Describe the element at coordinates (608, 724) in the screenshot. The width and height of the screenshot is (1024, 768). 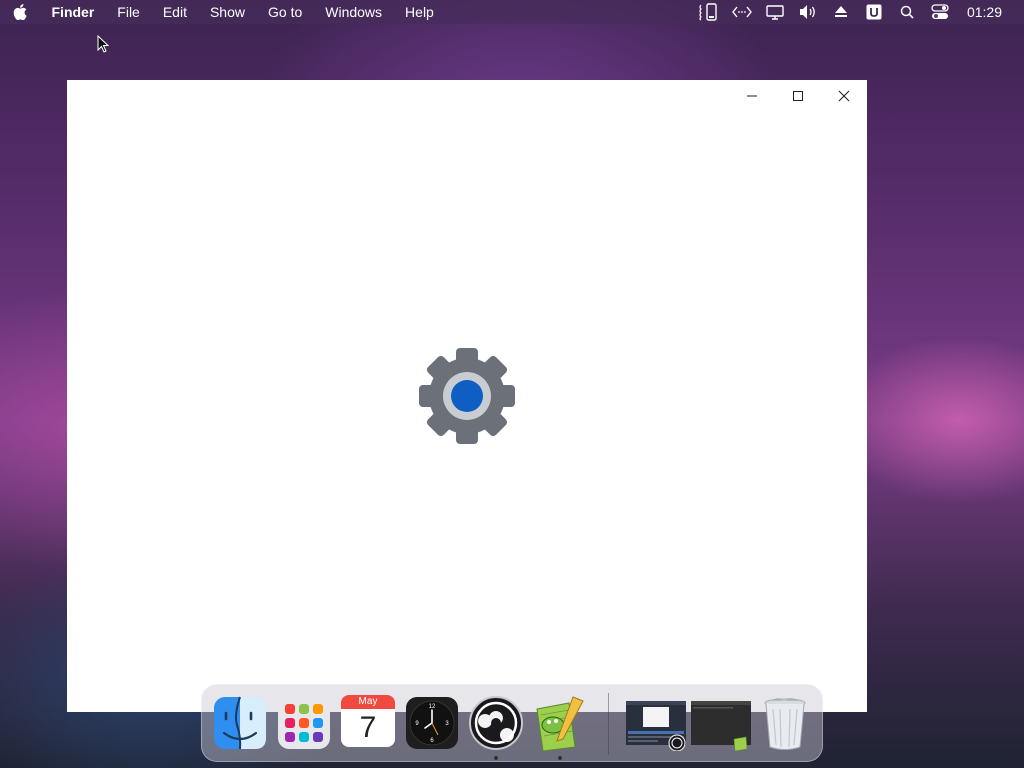
I see `dock-separator` at that location.